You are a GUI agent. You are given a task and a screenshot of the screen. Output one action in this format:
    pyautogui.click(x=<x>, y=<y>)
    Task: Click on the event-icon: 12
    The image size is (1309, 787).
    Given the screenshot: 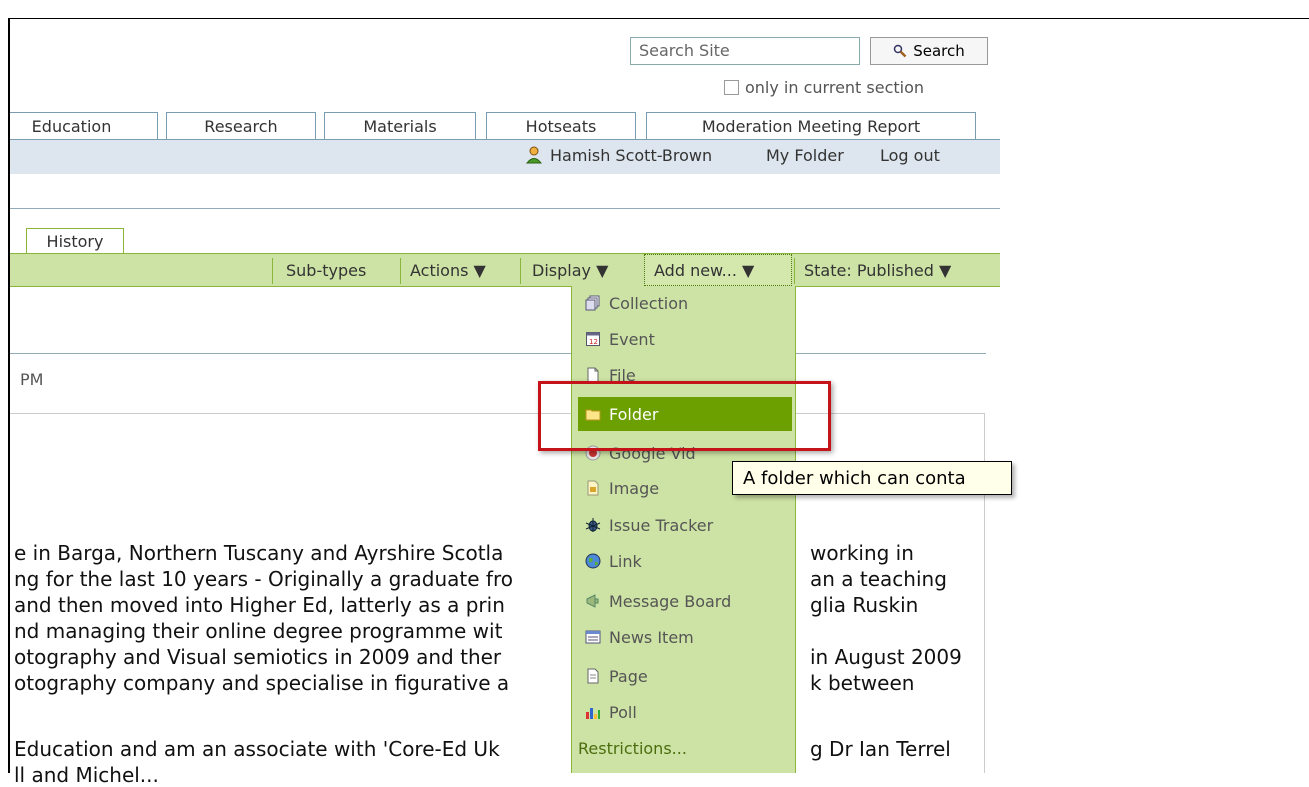 What is the action you would take?
    pyautogui.click(x=593, y=339)
    